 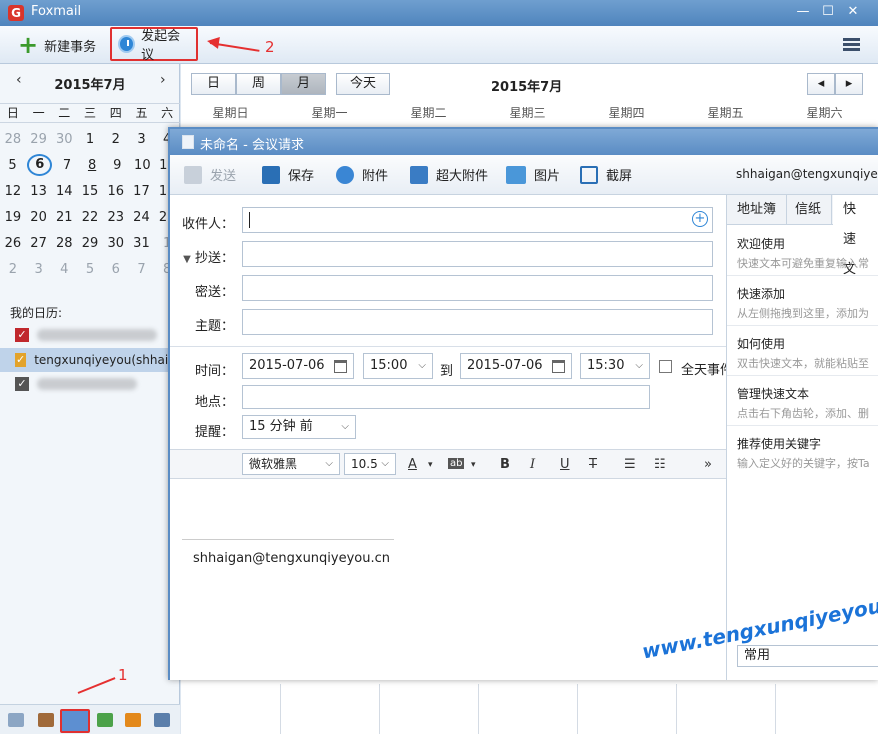 What do you see at coordinates (593, 464) in the screenshot?
I see `strikethrough-icon: T` at bounding box center [593, 464].